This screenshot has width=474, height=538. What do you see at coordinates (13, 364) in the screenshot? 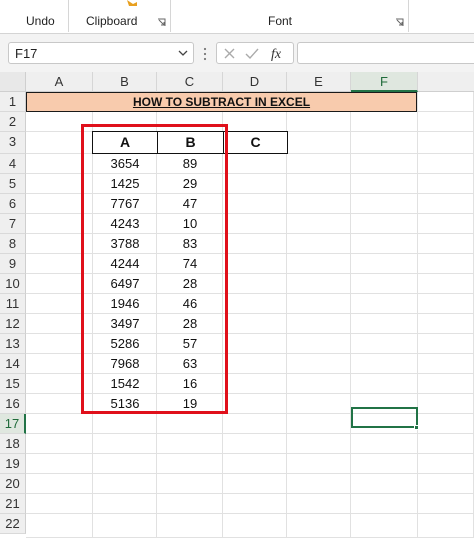
I see `row-header-14: 14` at bounding box center [13, 364].